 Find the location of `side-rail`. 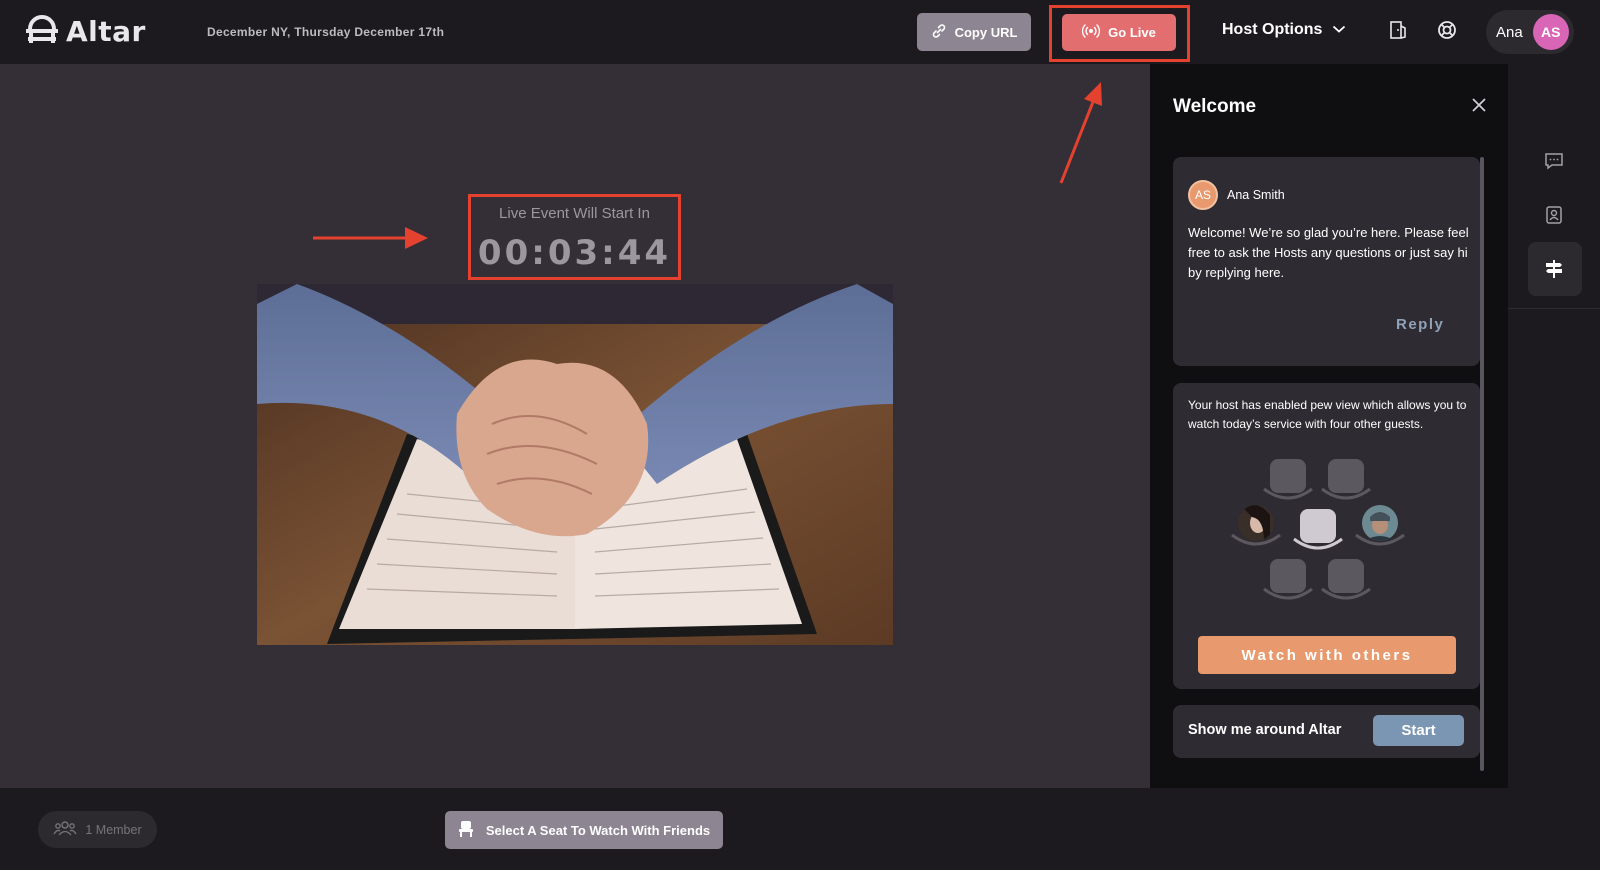

side-rail is located at coordinates (1554, 426).